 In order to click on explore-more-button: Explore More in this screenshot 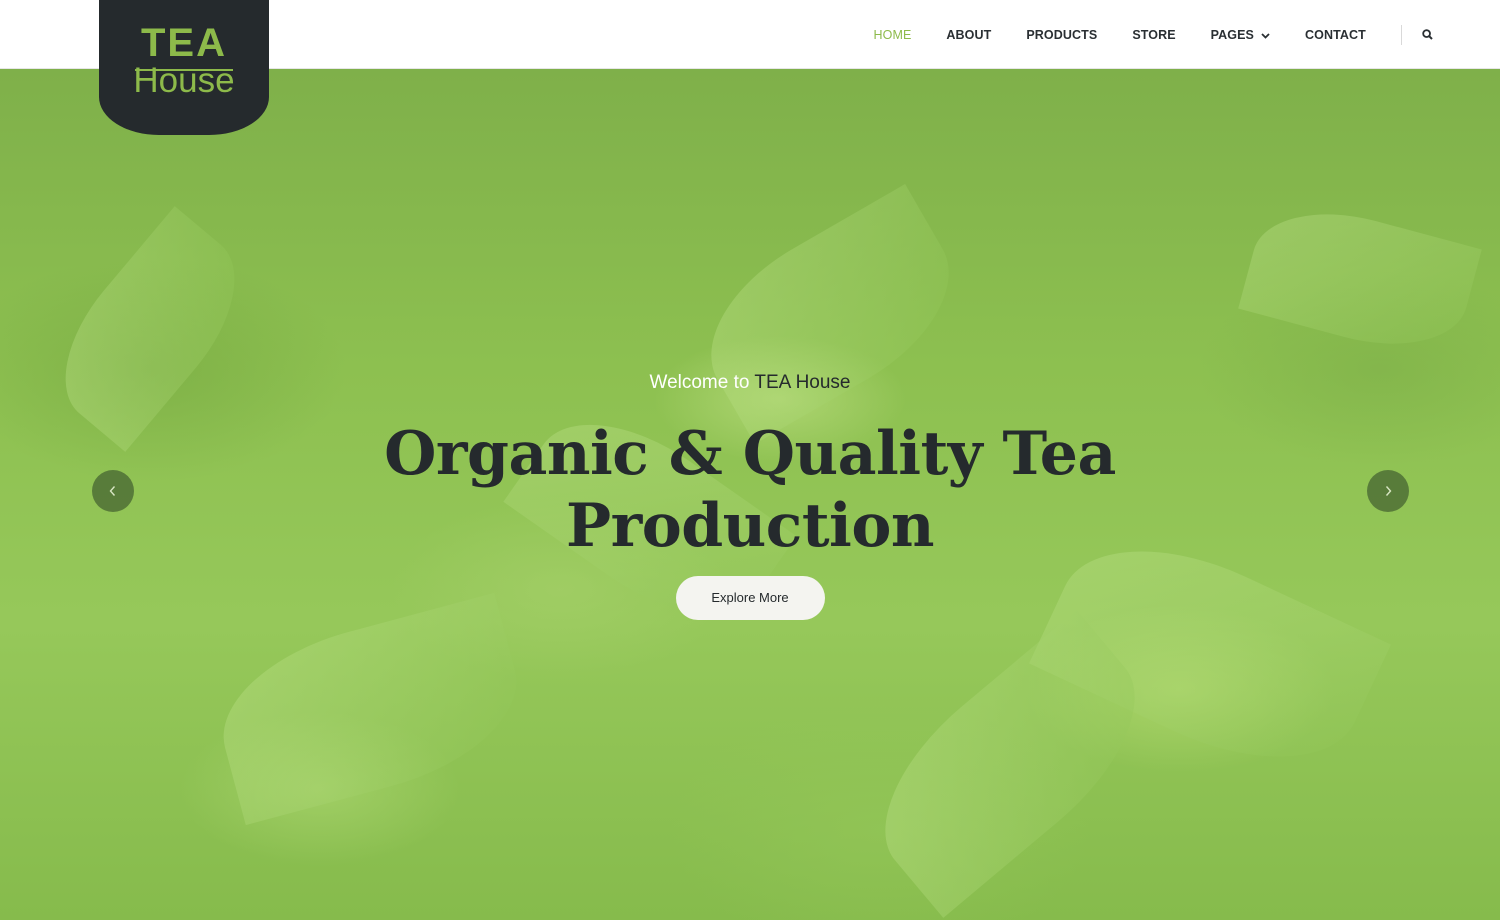, I will do `click(750, 598)`.